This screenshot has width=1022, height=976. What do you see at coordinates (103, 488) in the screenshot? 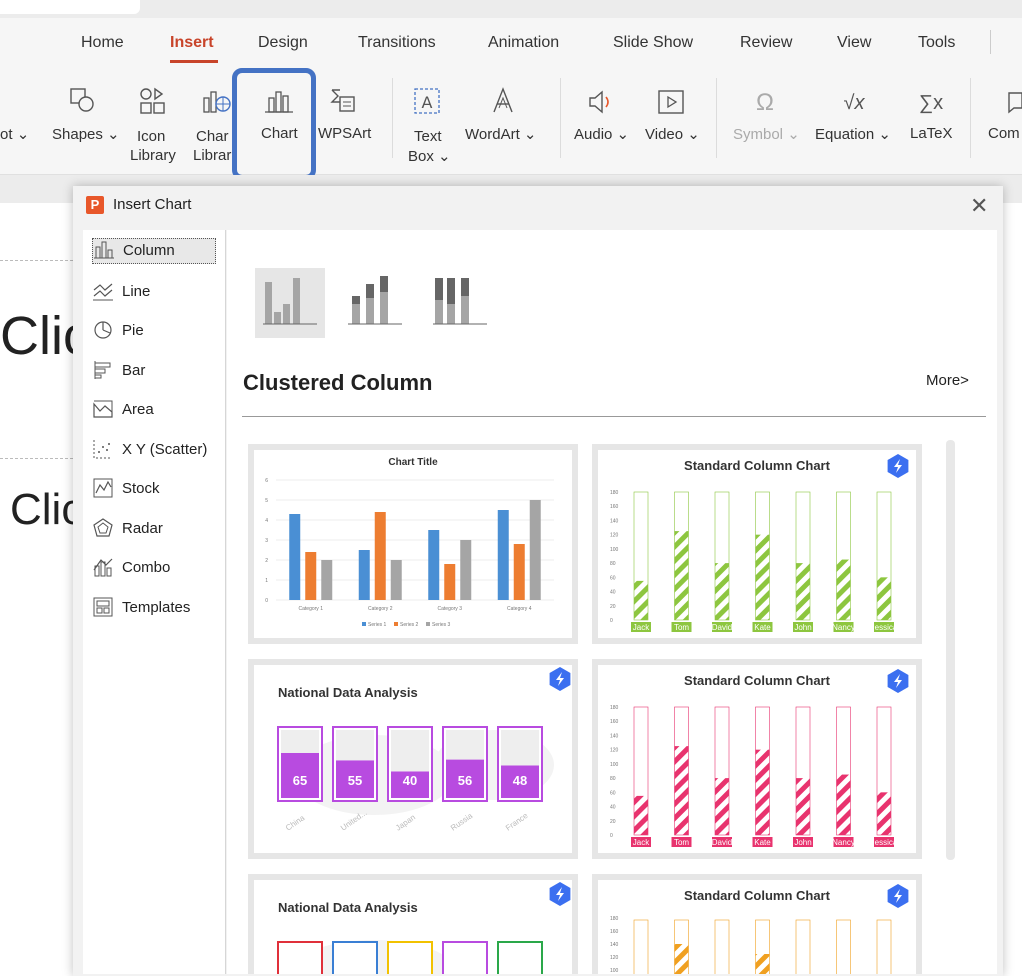
I see `stock-chart-icon` at bounding box center [103, 488].